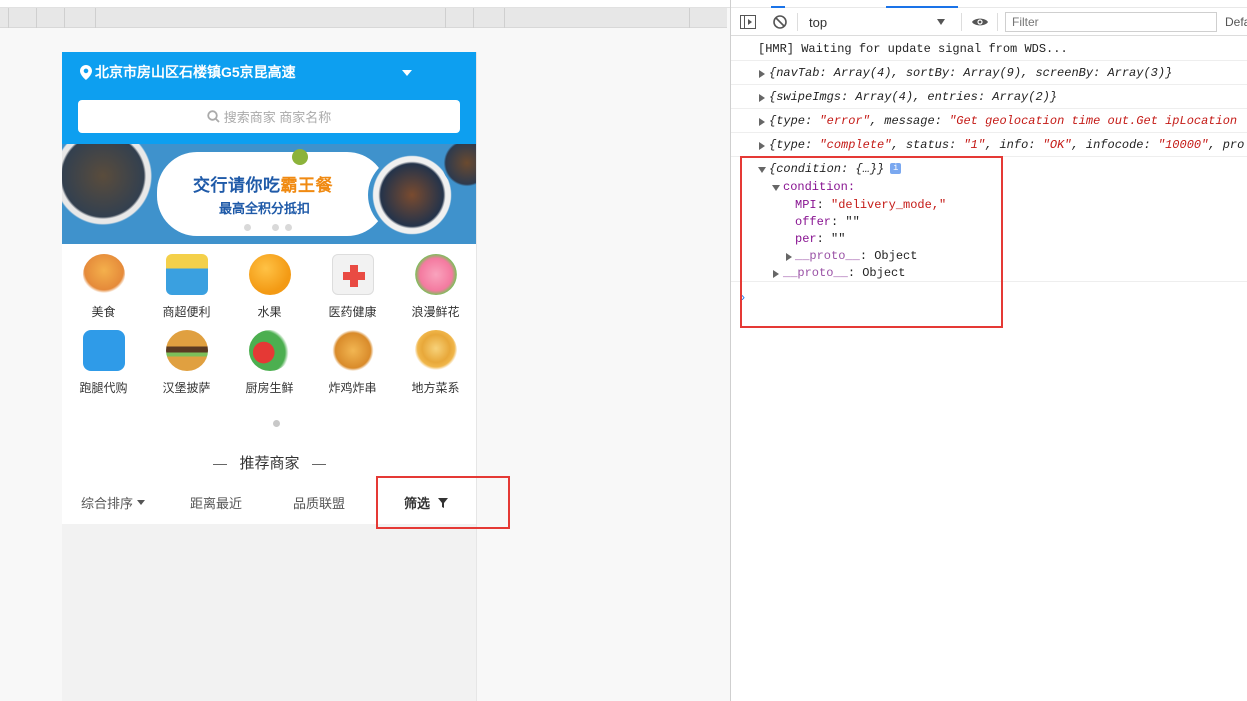  What do you see at coordinates (269, 312) in the screenshot?
I see `category-label: 水果` at bounding box center [269, 312].